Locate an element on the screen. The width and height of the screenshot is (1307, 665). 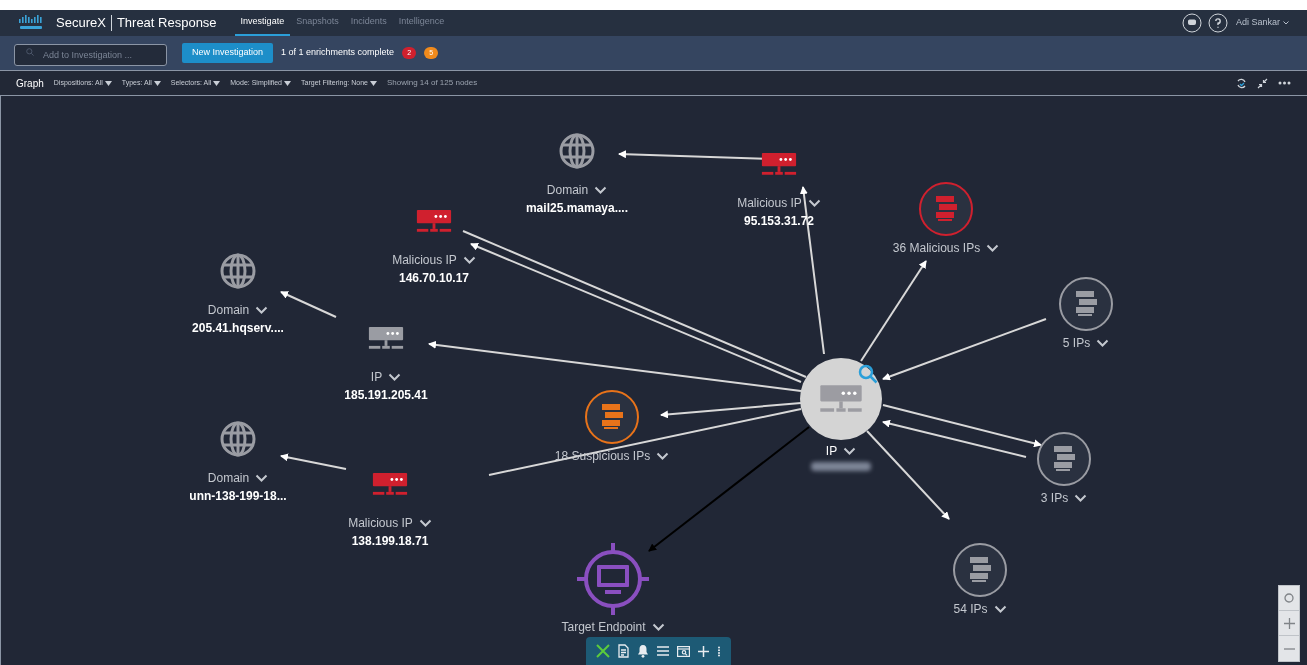
refresh-icon is located at coordinates (1241, 83).